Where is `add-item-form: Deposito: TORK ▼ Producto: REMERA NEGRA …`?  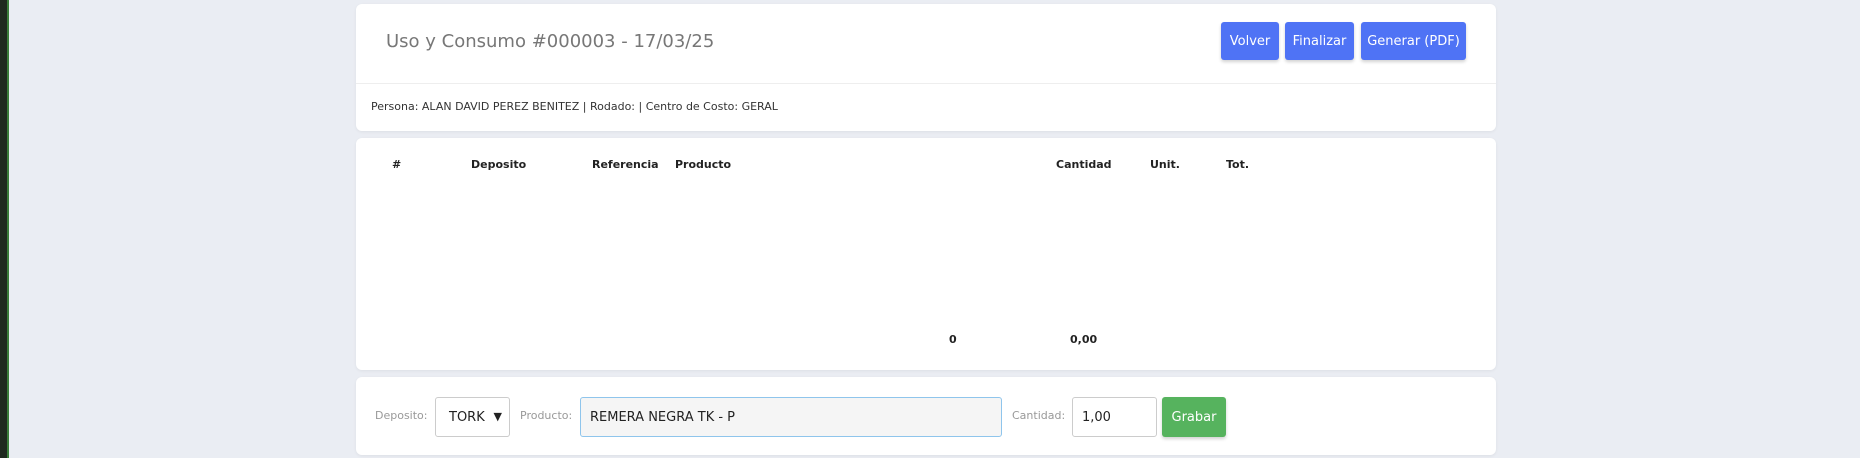 add-item-form: Deposito: TORK ▼ Producto: REMERA NEGRA … is located at coordinates (926, 416).